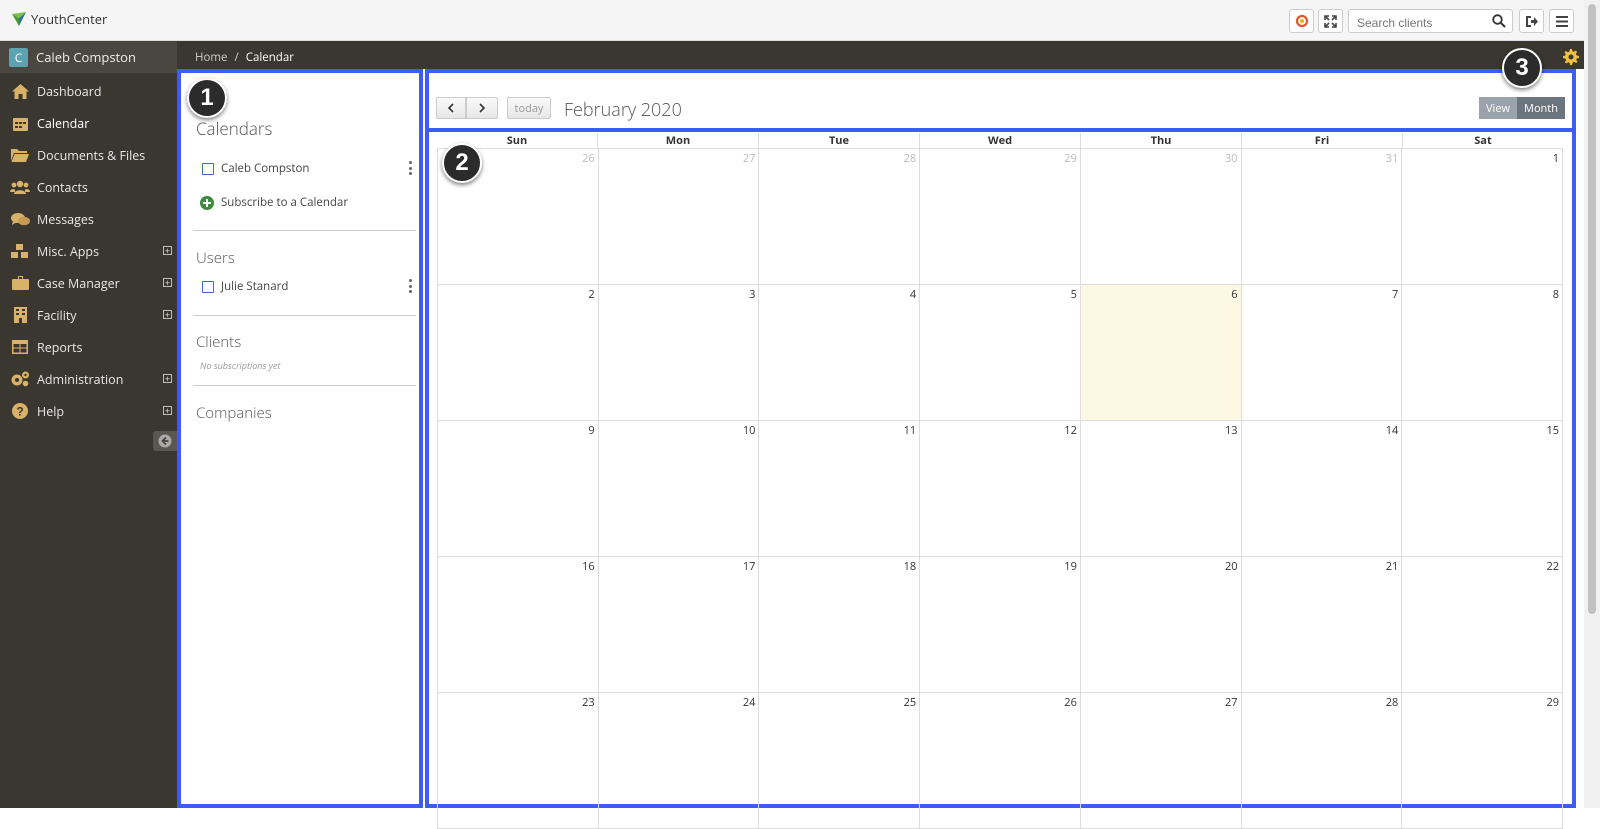 This screenshot has height=829, width=1600. Describe the element at coordinates (749, 702) in the screenshot. I see `day-number: 24` at that location.